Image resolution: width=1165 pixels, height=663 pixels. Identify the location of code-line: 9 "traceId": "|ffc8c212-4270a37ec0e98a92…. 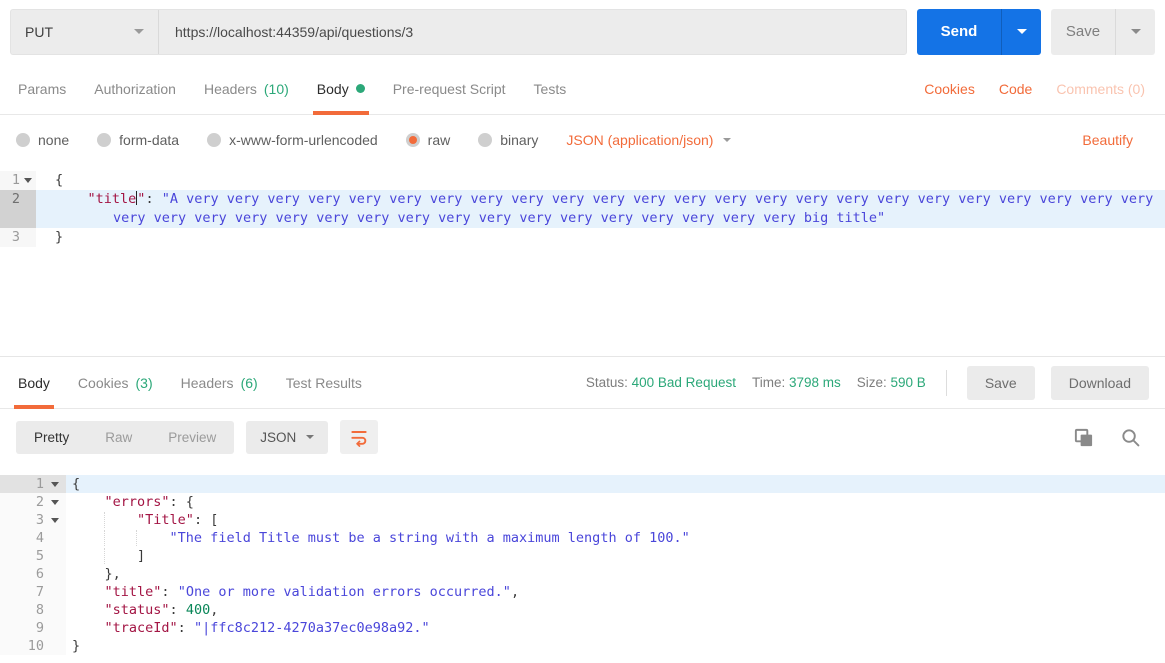
(582, 628).